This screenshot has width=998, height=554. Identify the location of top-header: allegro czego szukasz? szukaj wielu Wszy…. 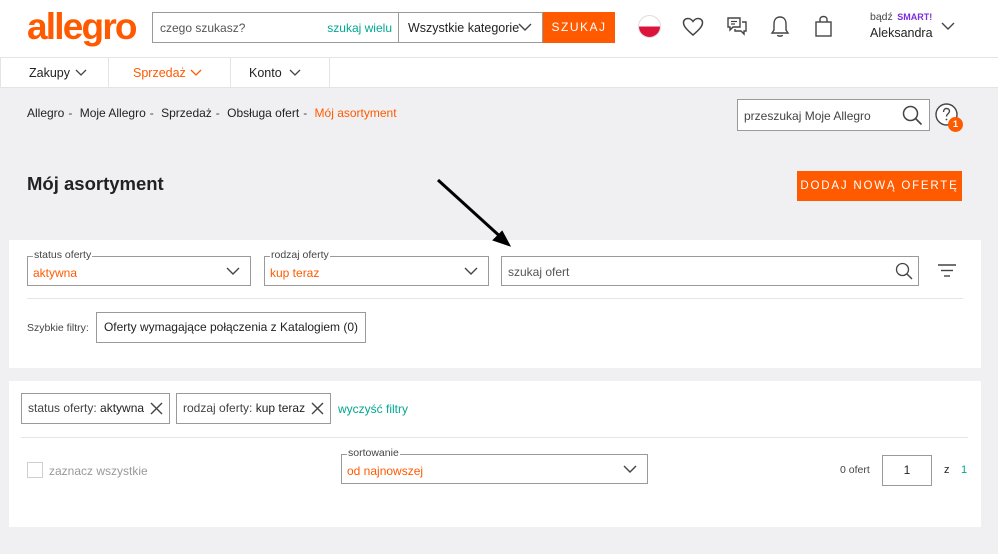
(499, 29).